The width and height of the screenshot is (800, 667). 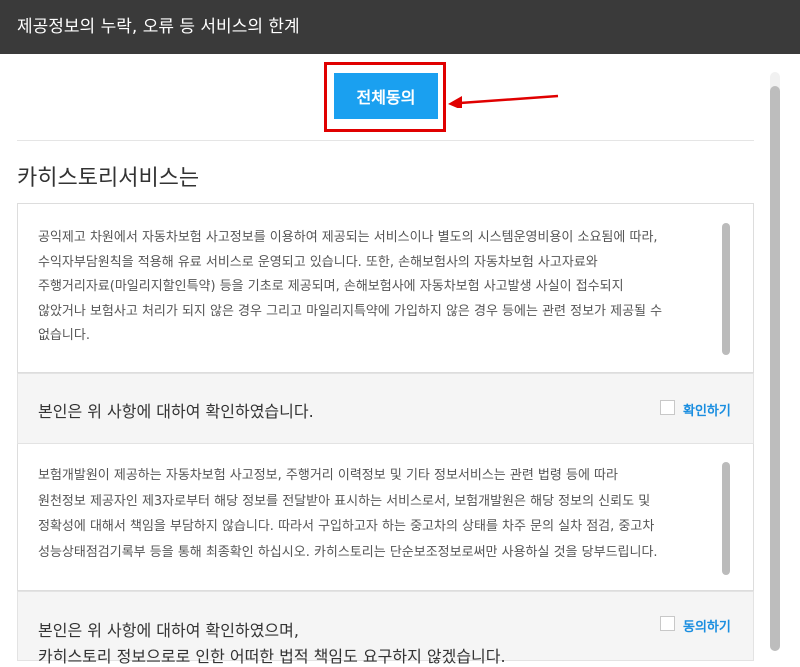 I want to click on section-title: 카히스토리서비스는, so click(x=108, y=178).